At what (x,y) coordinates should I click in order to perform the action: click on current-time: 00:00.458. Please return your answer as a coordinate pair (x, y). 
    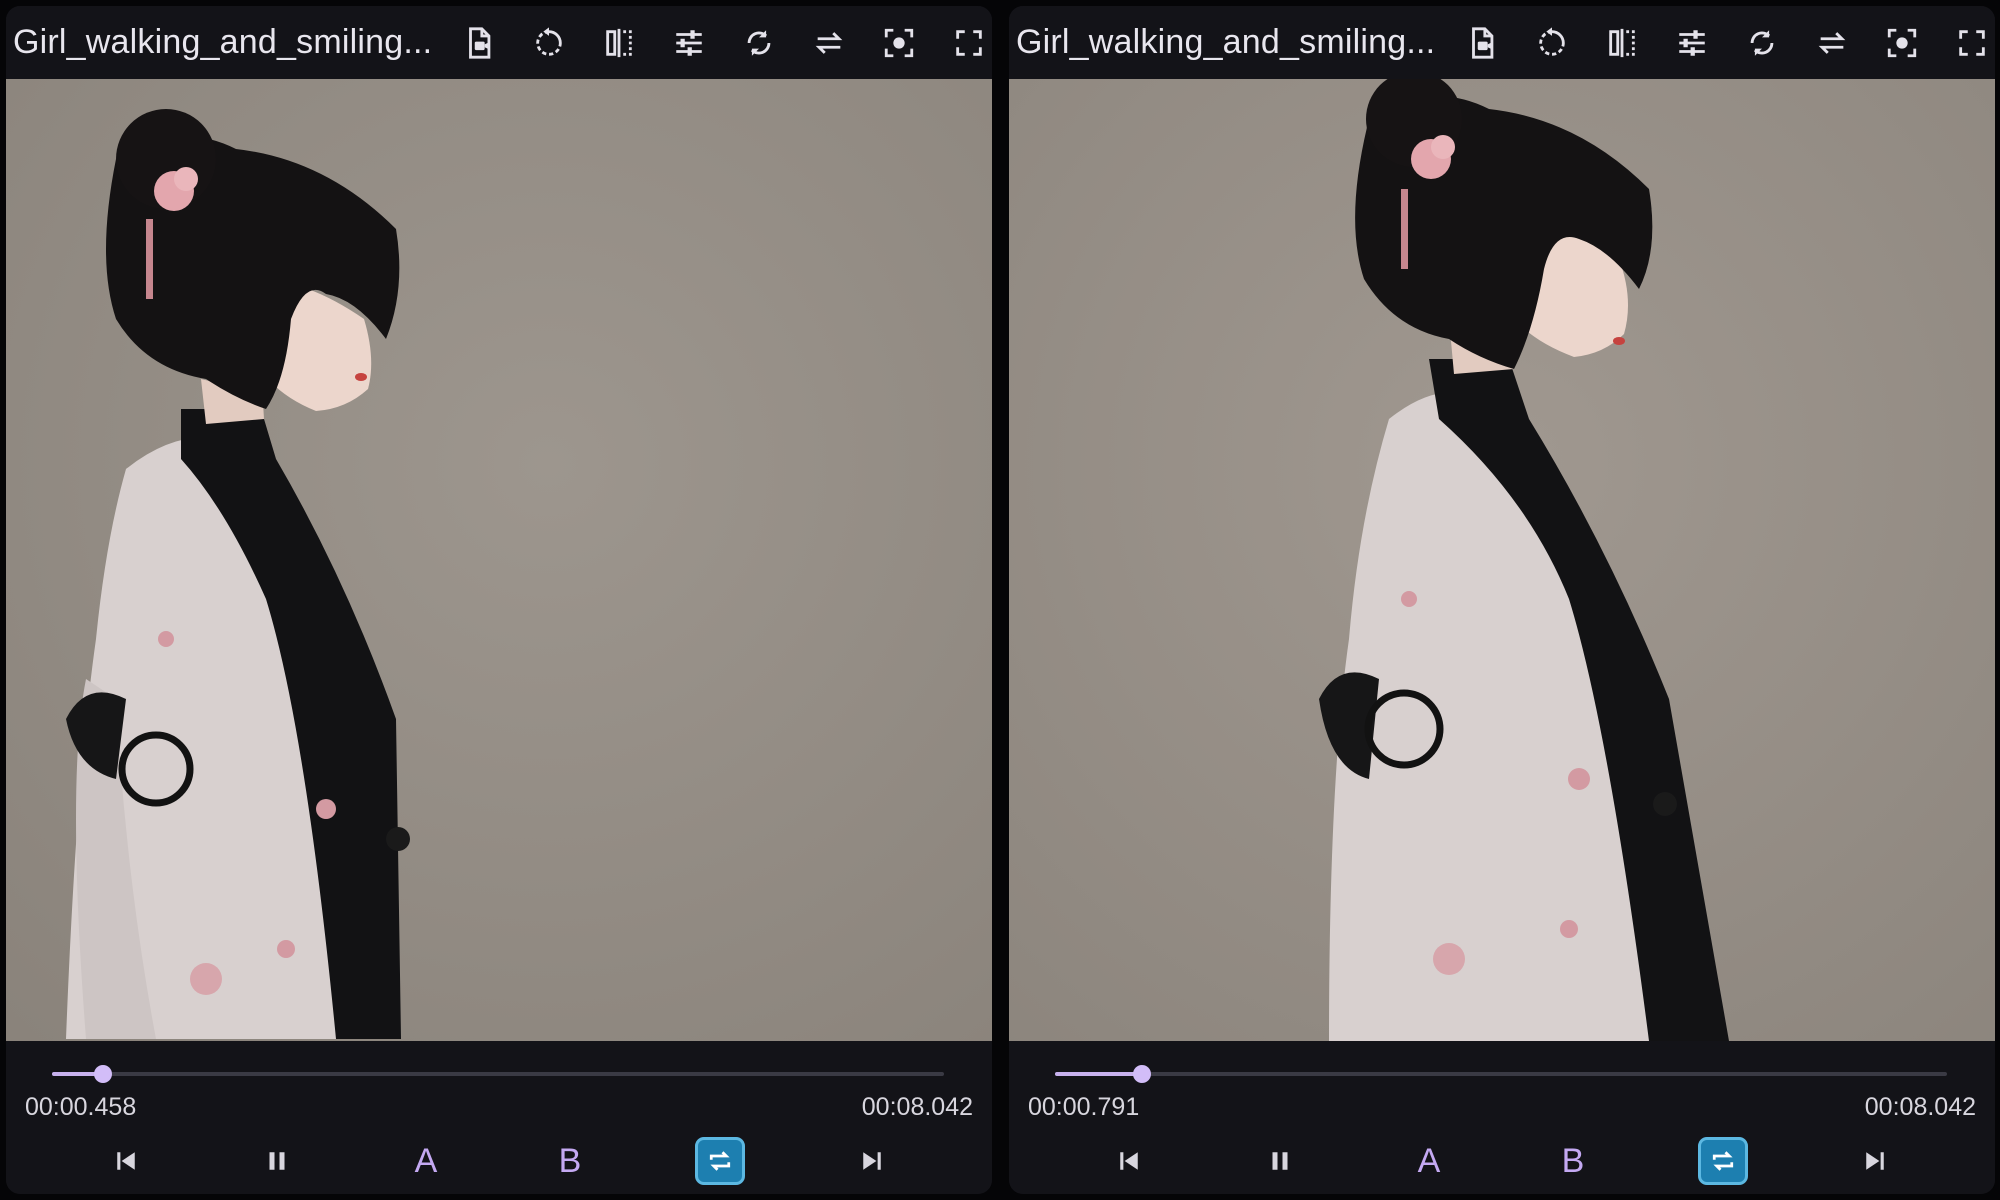
    Looking at the image, I should click on (81, 1107).